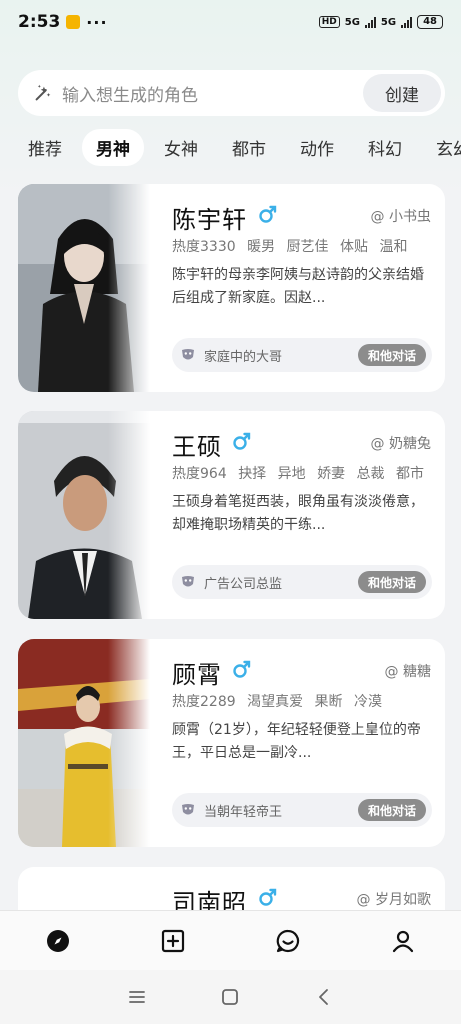 The image size is (461, 1024). What do you see at coordinates (204, 247) in the screenshot?
I see `heat-label: 热度3330` at bounding box center [204, 247].